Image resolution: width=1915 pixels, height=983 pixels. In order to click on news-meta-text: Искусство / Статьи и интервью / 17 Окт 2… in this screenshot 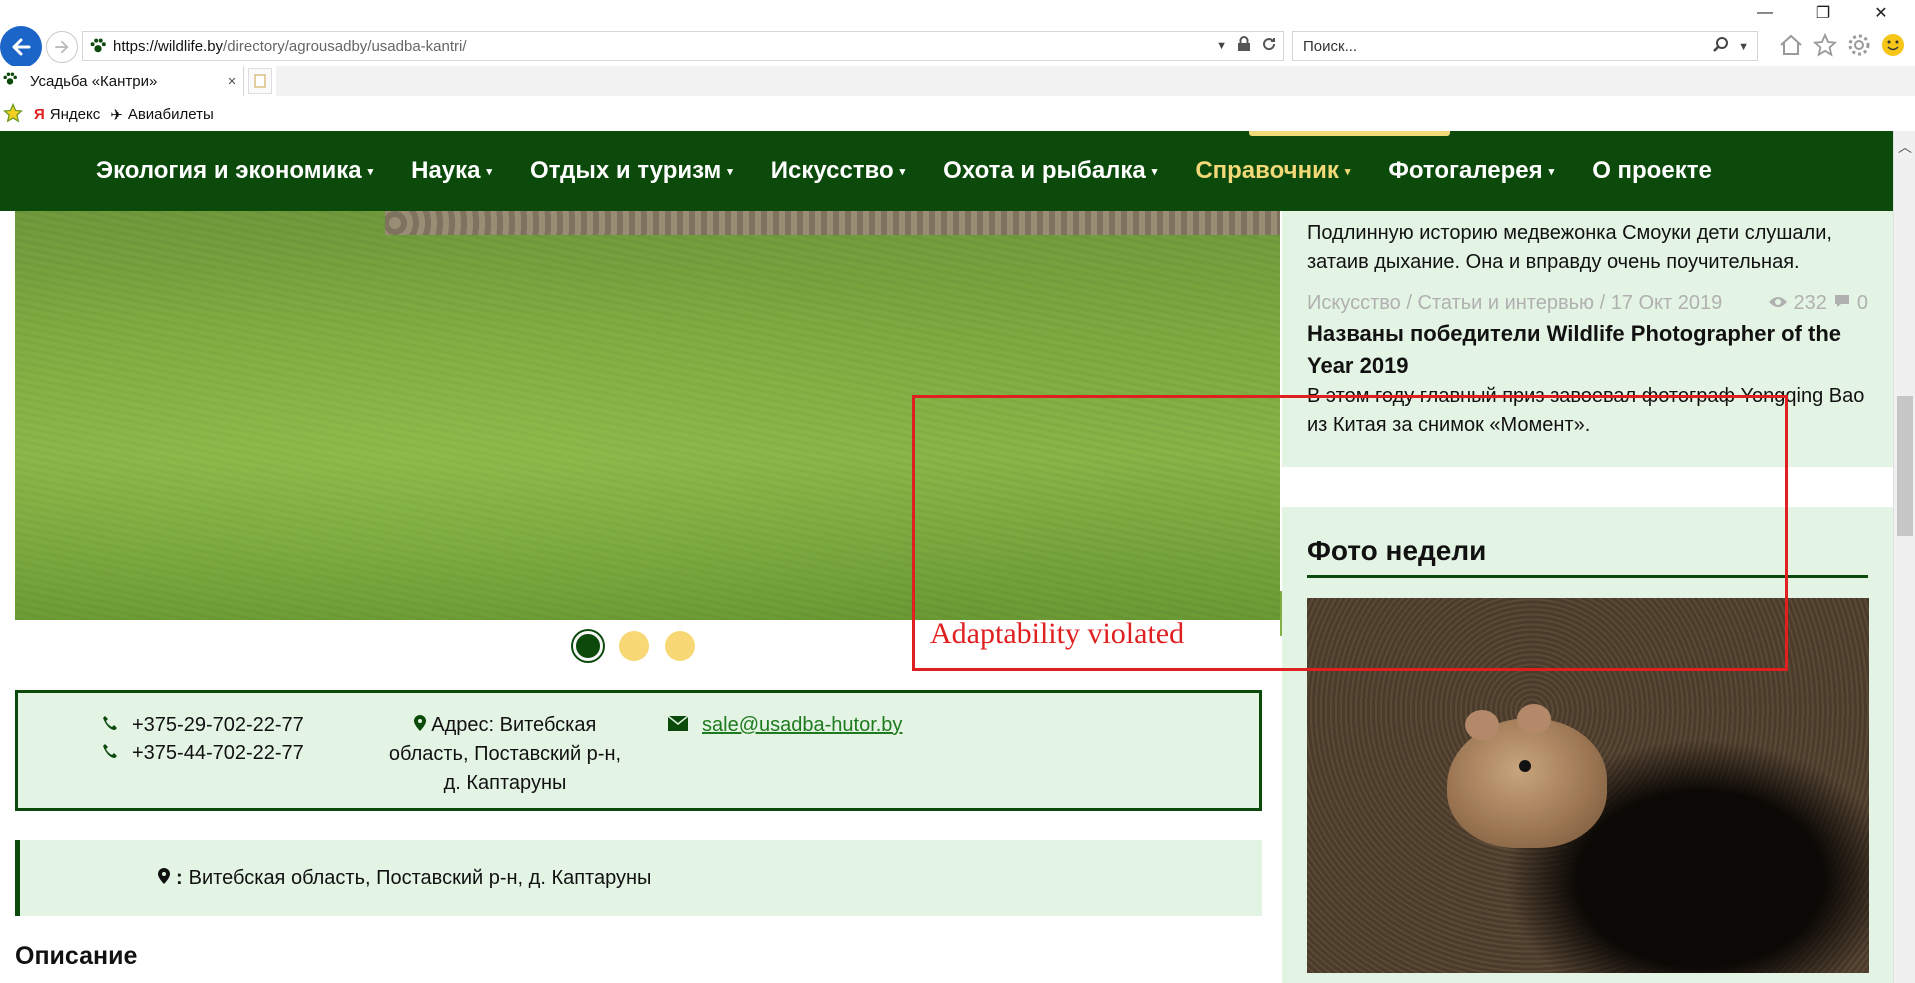, I will do `click(1514, 303)`.